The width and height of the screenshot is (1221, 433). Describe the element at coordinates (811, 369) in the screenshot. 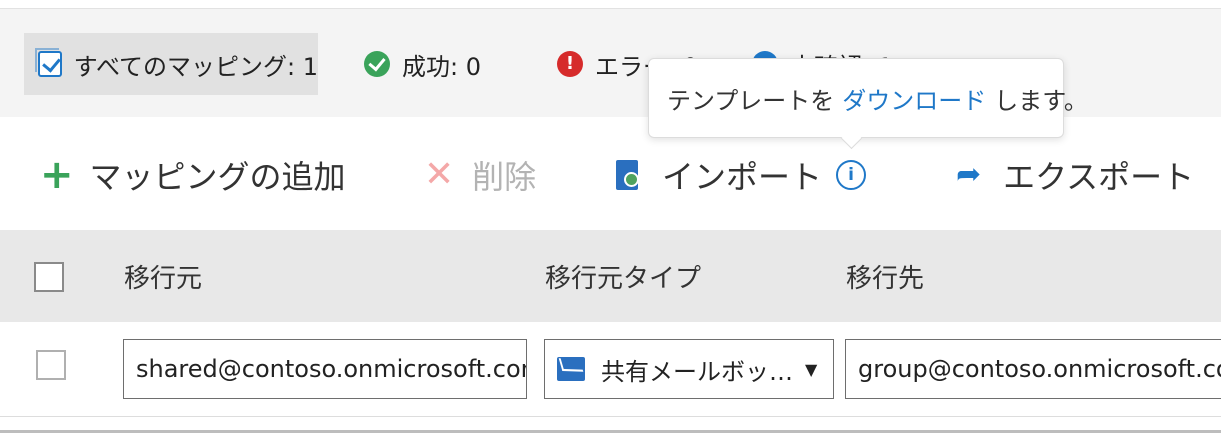

I see `chevron-down-icon: ▼` at that location.